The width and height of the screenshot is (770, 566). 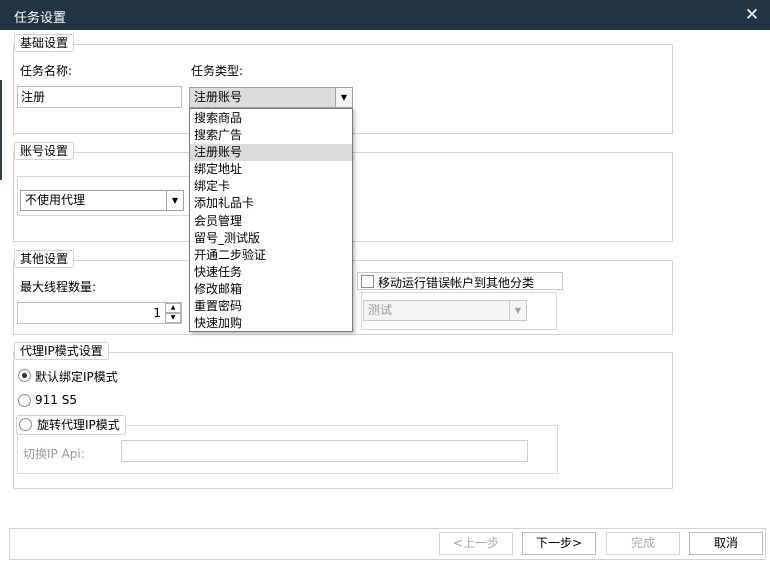 I want to click on mode-rotate-label: 旋转代理IP模式, so click(x=78, y=425).